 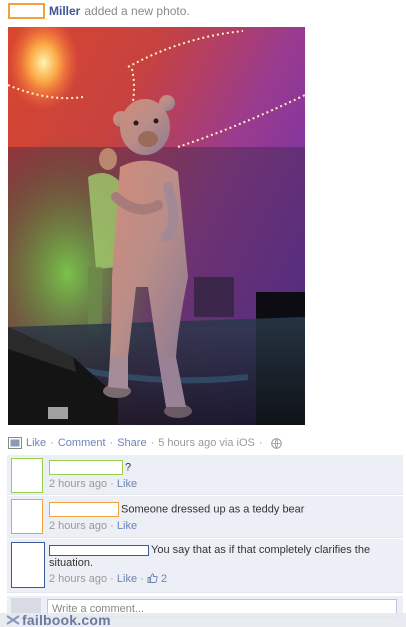 I want to click on failbook-watermark: failbook.com, so click(x=203, y=619).